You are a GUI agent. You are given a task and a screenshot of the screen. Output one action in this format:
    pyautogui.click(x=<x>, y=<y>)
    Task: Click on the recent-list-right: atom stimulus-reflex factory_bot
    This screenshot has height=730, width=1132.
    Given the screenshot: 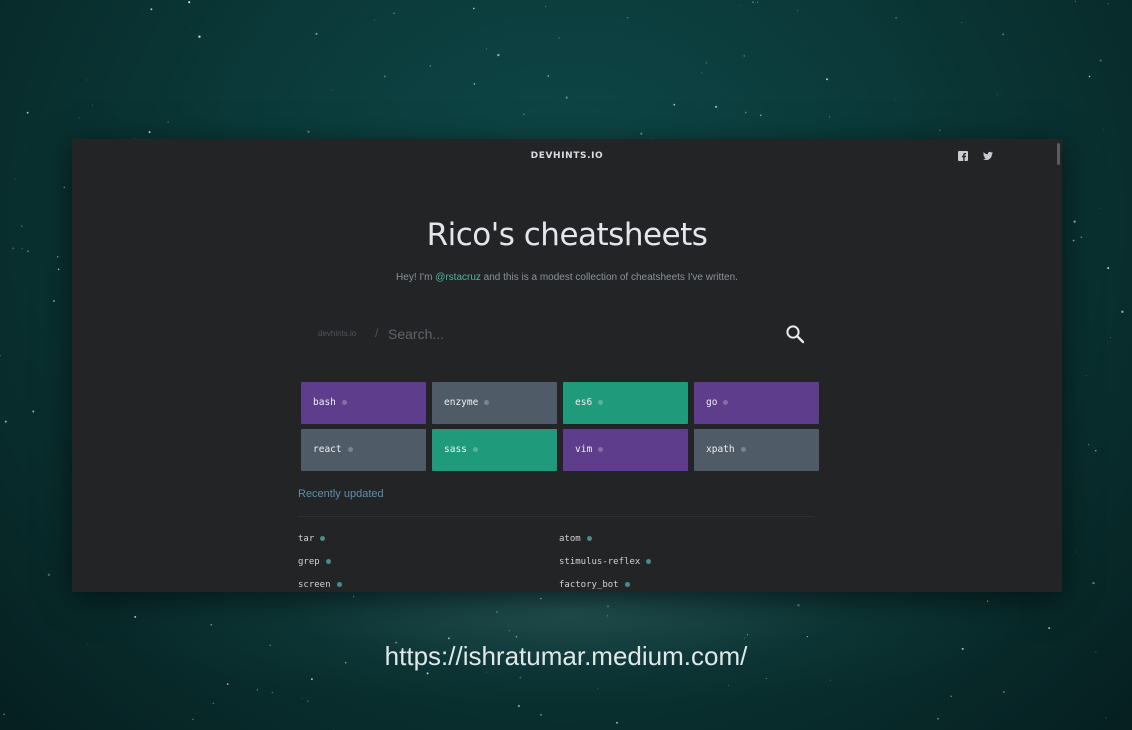 What is the action you would take?
    pyautogui.click(x=689, y=563)
    